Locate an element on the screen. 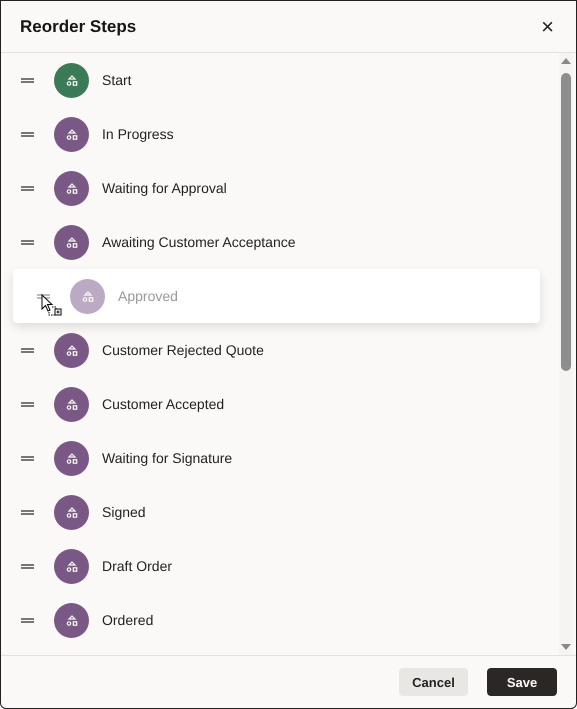 Image resolution: width=577 pixels, height=709 pixels. scrollbar-thumb is located at coordinates (566, 222).